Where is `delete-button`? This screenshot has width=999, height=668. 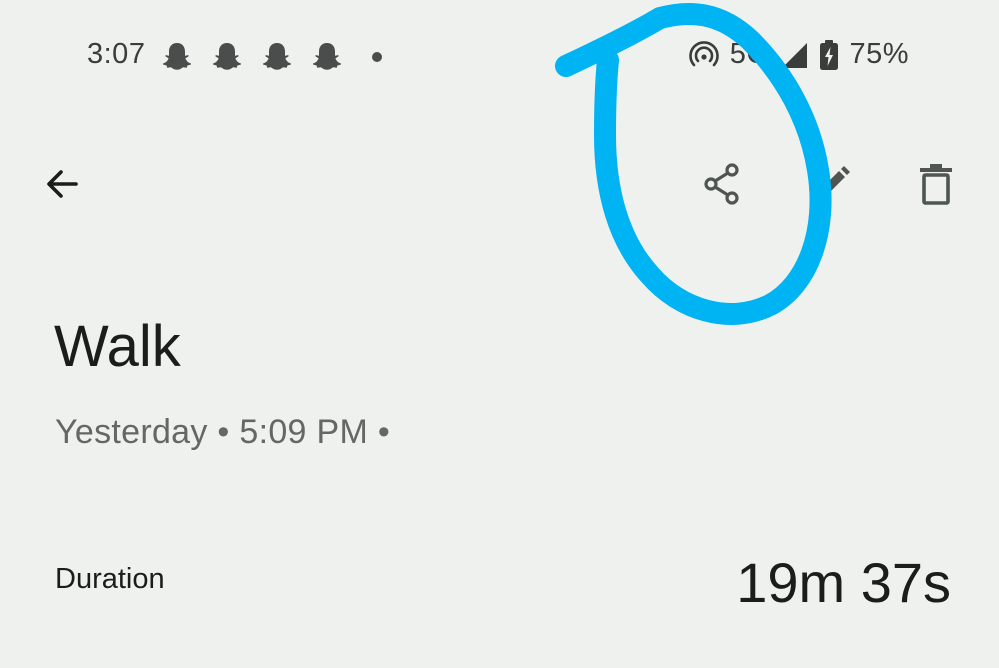
delete-button is located at coordinates (936, 184).